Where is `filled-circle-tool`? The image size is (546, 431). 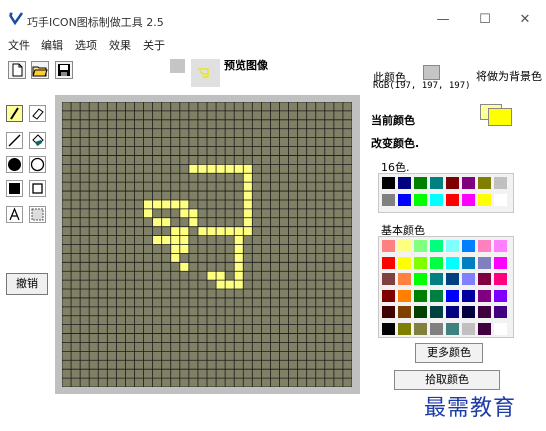 filled-circle-tool is located at coordinates (14, 164).